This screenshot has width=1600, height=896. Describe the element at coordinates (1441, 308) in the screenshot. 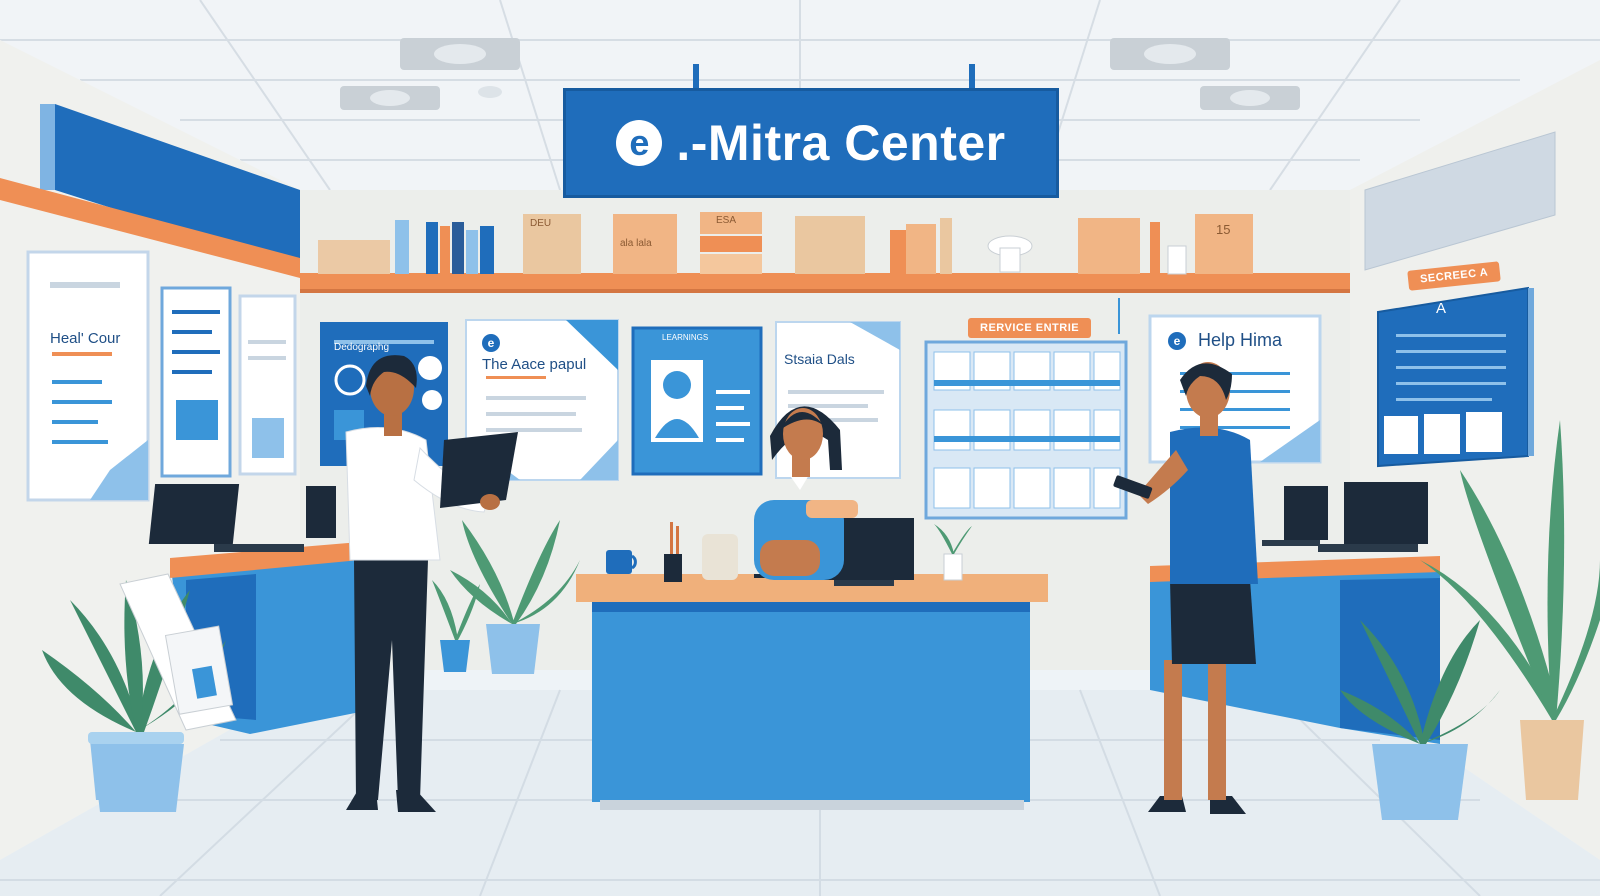

I see `poster-right-2-title: A` at that location.